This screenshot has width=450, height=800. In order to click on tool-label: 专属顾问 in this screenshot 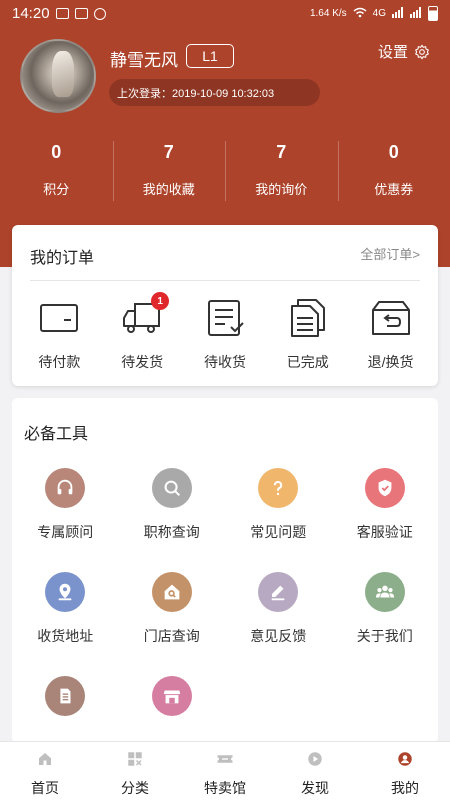, I will do `click(65, 532)`.